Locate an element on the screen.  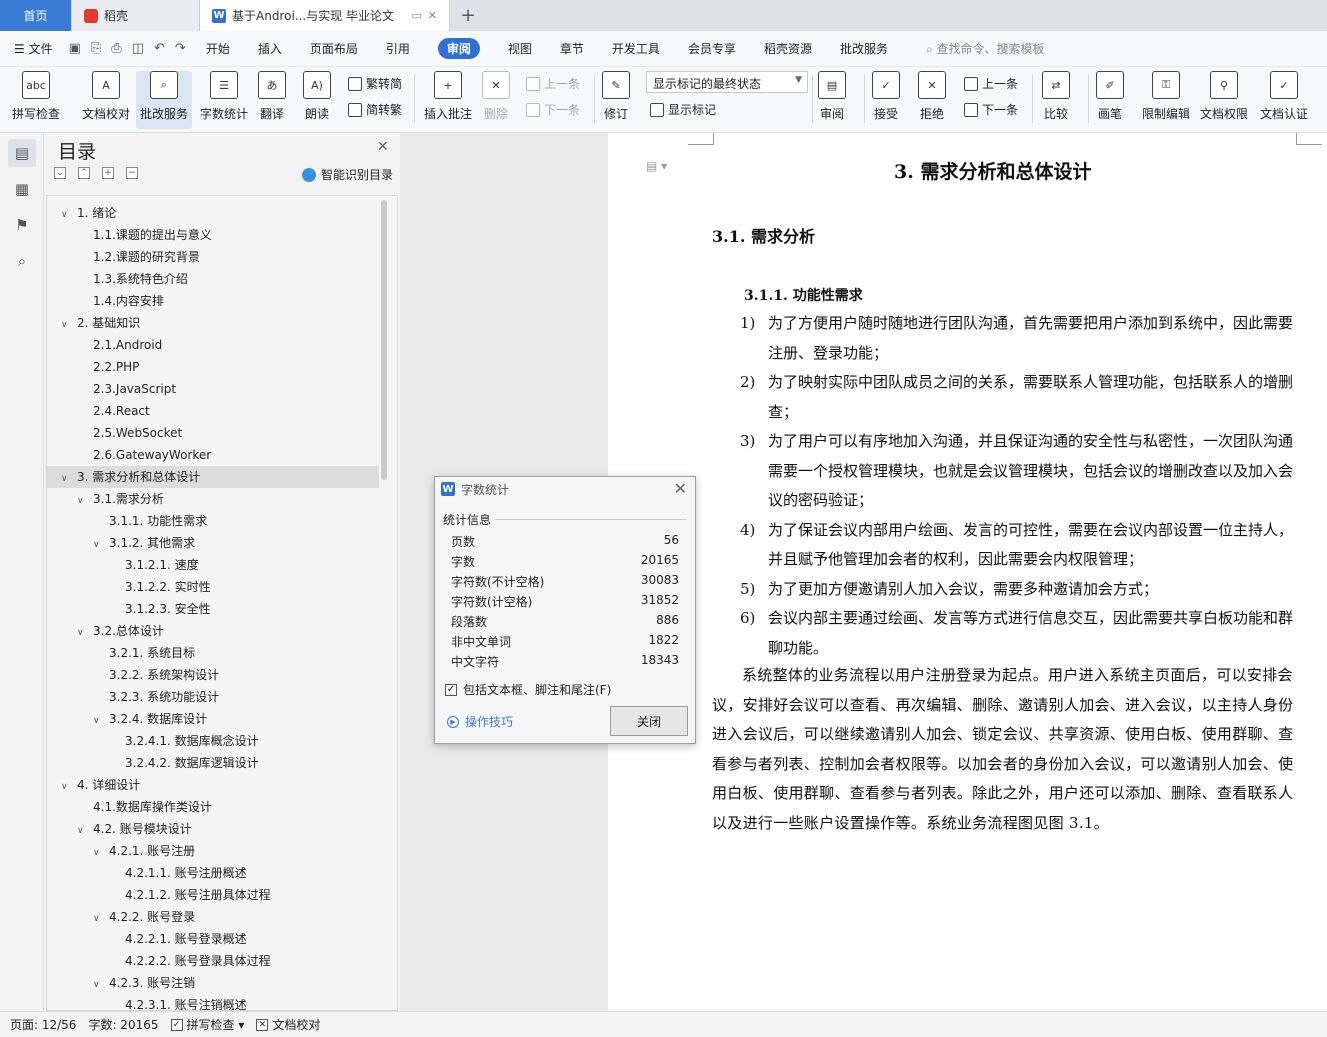
toc-item: ∨ 4.2.1. 账号注册 is located at coordinates (213, 851).